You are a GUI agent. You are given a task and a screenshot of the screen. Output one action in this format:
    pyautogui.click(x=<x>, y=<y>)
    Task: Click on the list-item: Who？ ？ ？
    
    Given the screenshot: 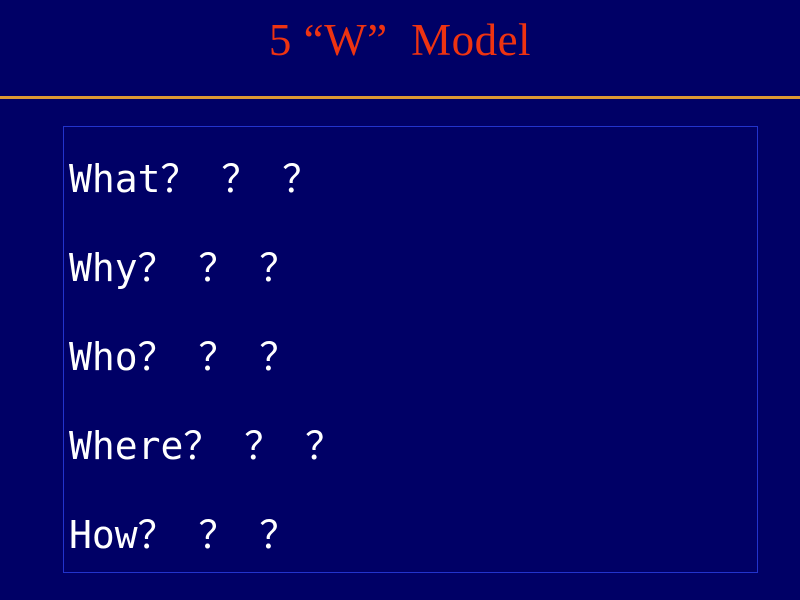 What is the action you would take?
    pyautogui.click(x=183, y=357)
    